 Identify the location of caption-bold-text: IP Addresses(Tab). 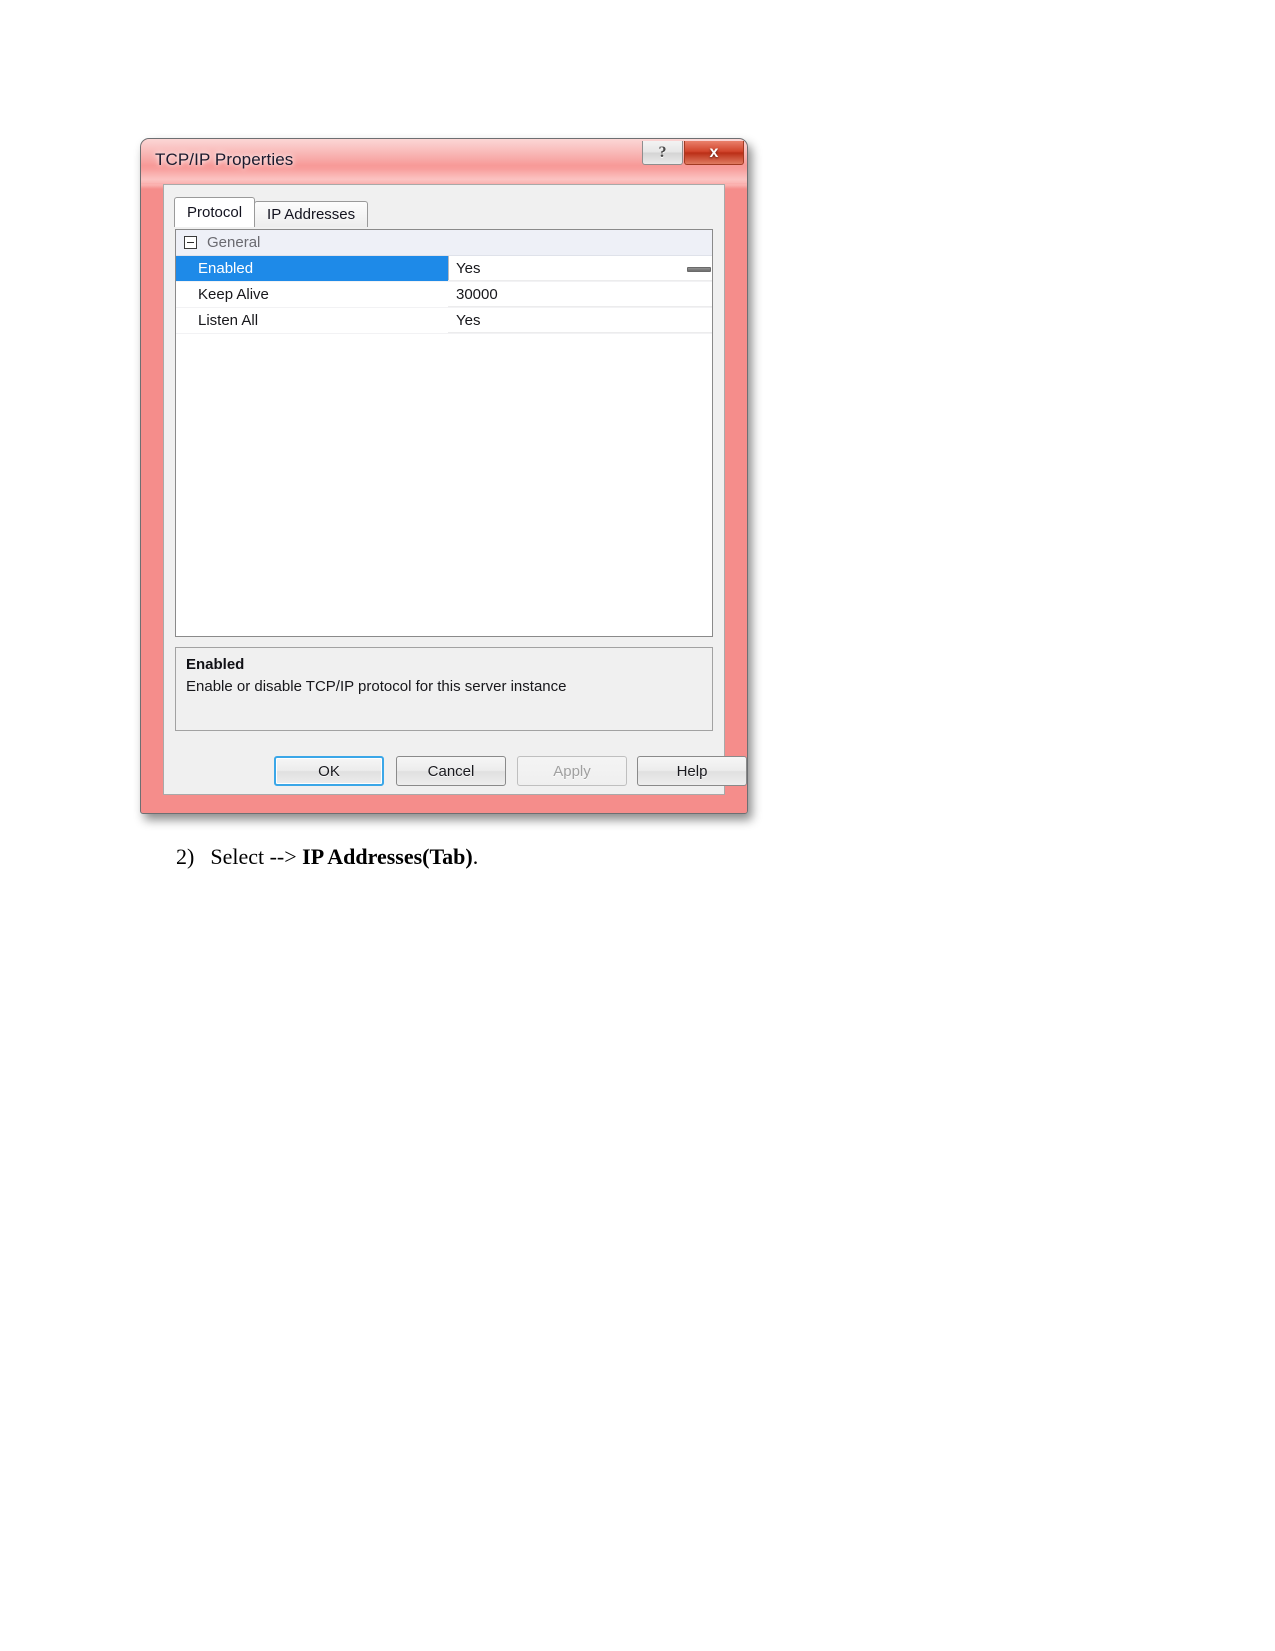
(387, 856).